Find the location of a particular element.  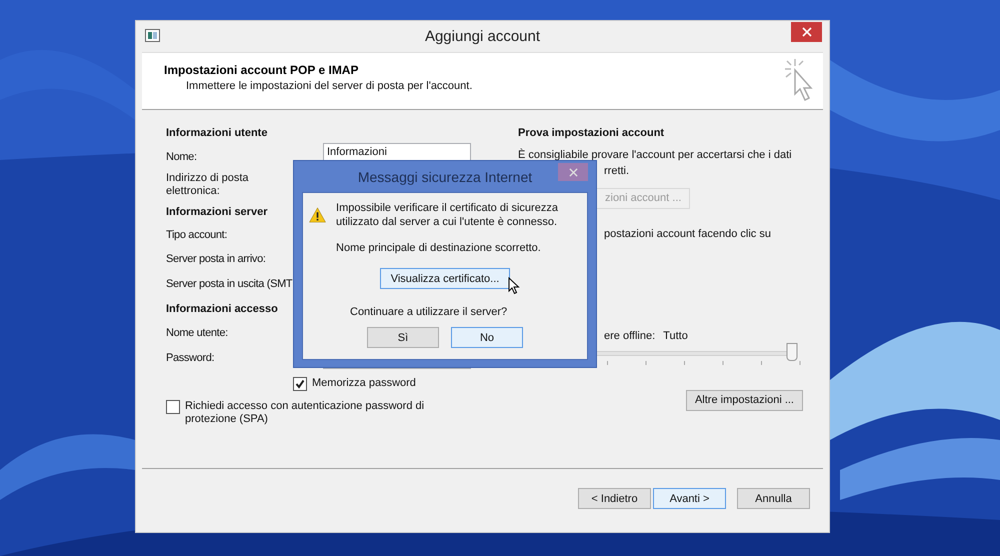

field-label: Nome utente: is located at coordinates (197, 333).